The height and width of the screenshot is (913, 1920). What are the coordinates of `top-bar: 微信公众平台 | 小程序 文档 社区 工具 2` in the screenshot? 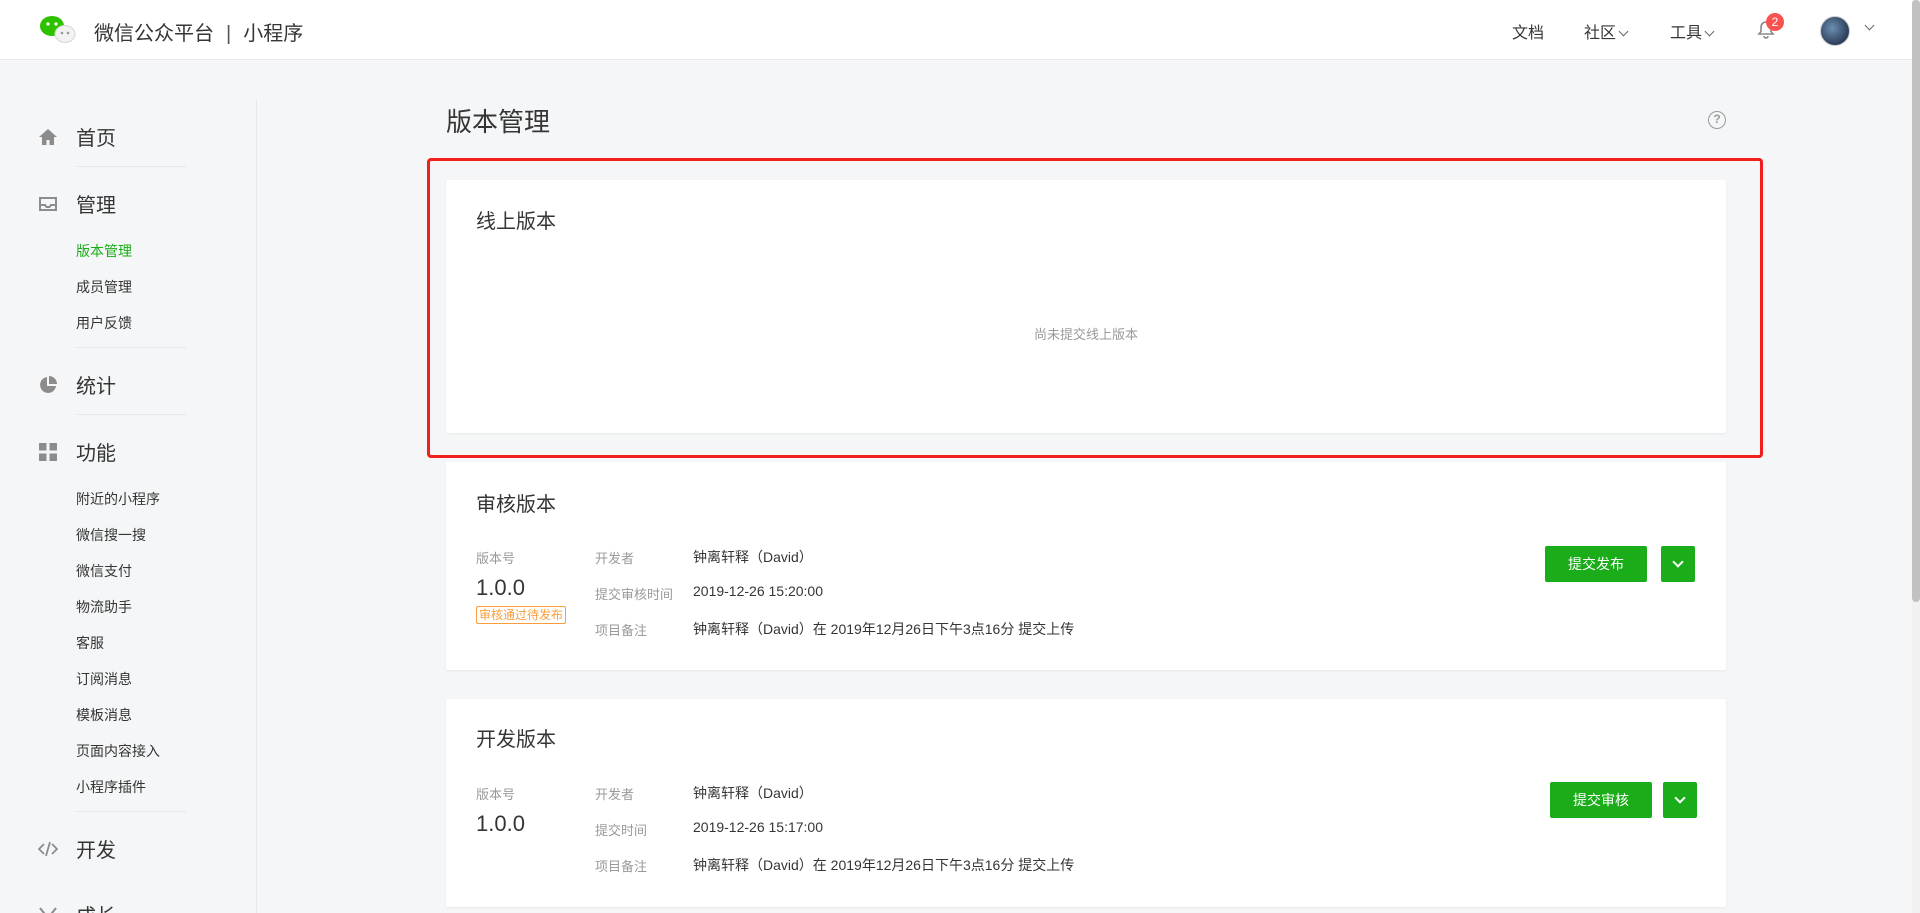 It's located at (960, 30).